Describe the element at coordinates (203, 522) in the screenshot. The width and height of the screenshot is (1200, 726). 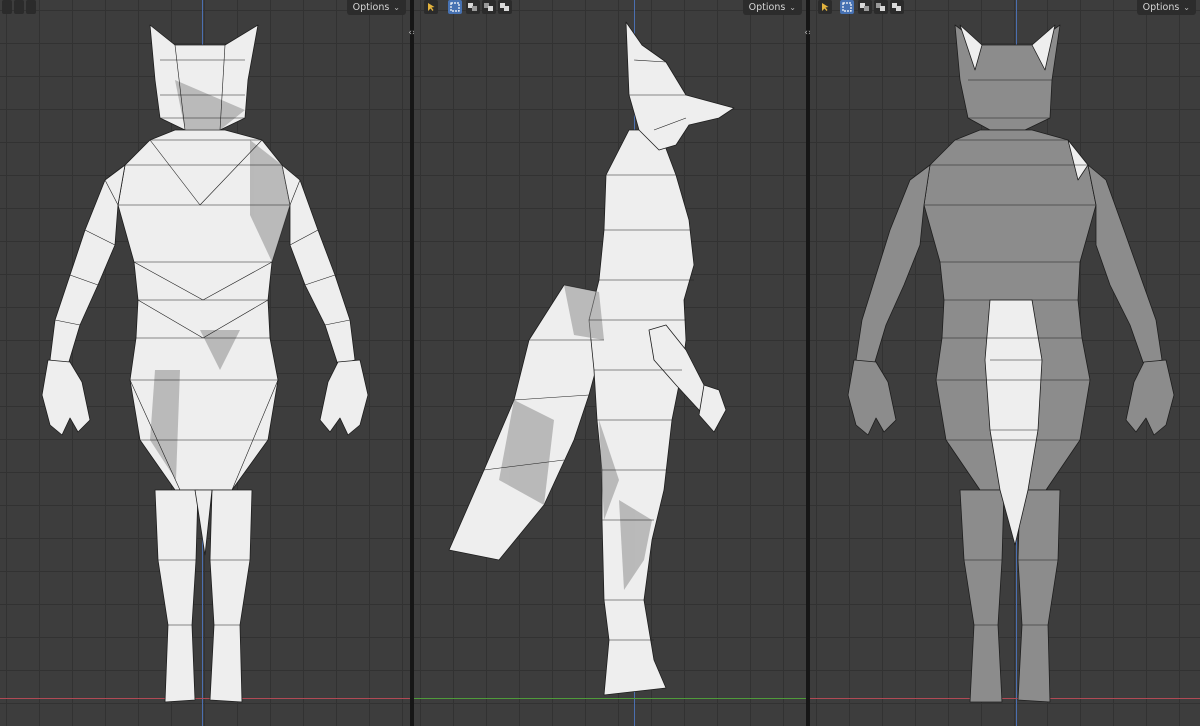
I see `tail-tip` at that location.